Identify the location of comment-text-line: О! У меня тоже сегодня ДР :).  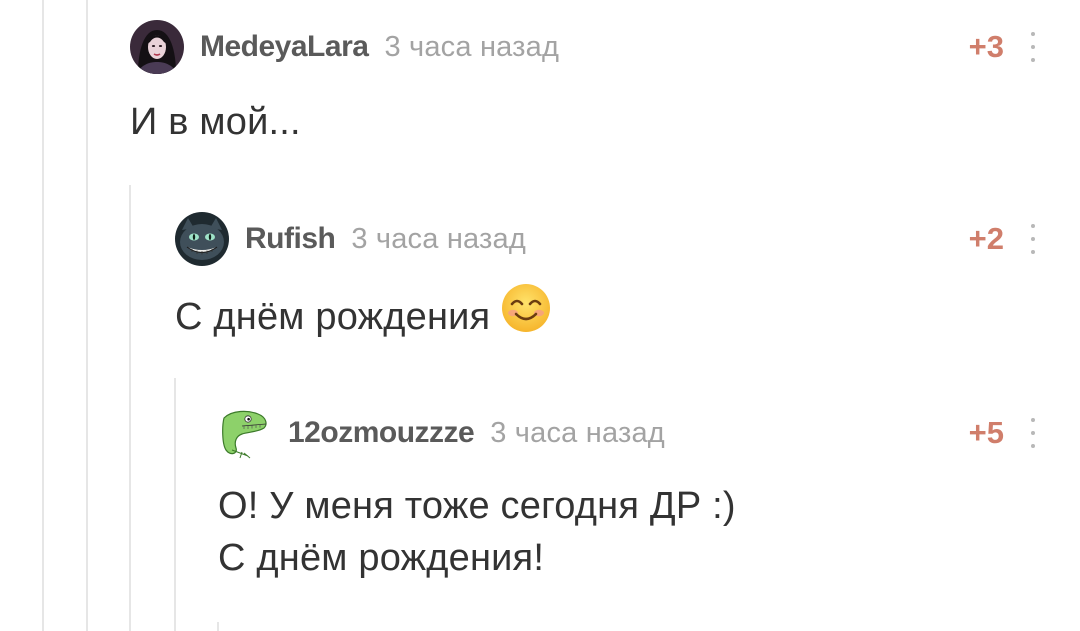
(477, 506).